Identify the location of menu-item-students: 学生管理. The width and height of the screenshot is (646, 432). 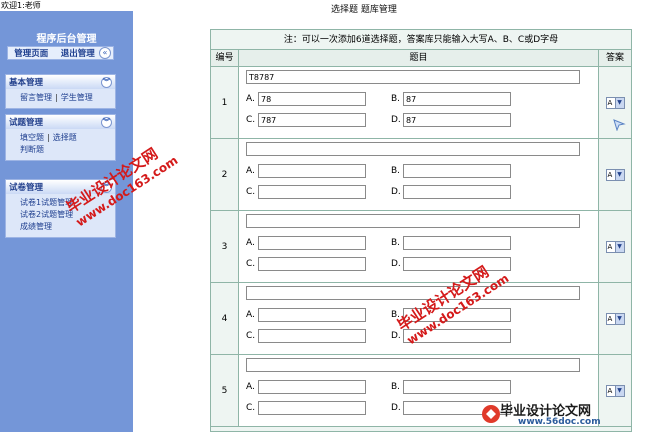
(77, 97).